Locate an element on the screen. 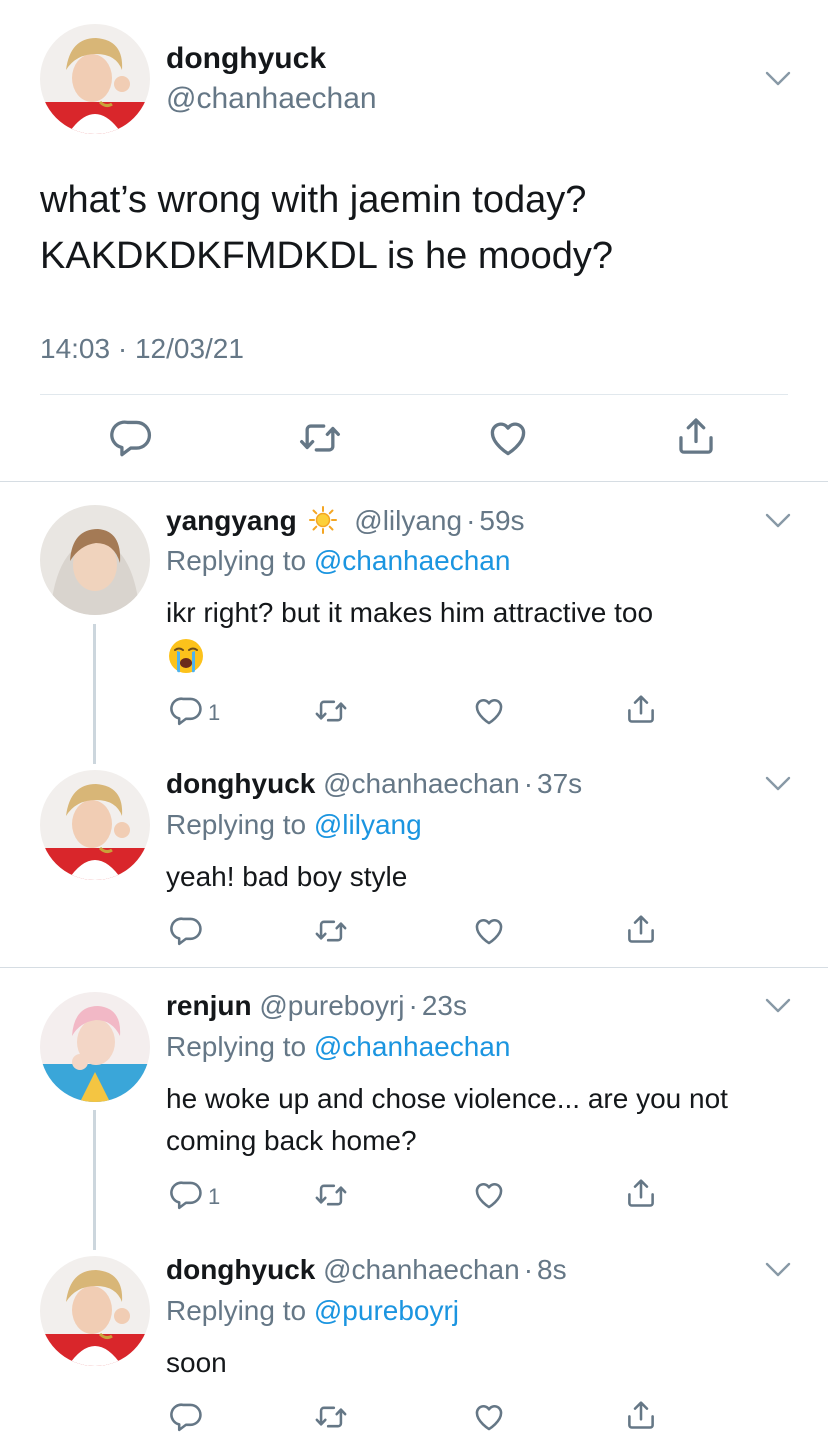 This screenshot has width=828, height=1454. author-handle: @lilyang is located at coordinates (408, 520).